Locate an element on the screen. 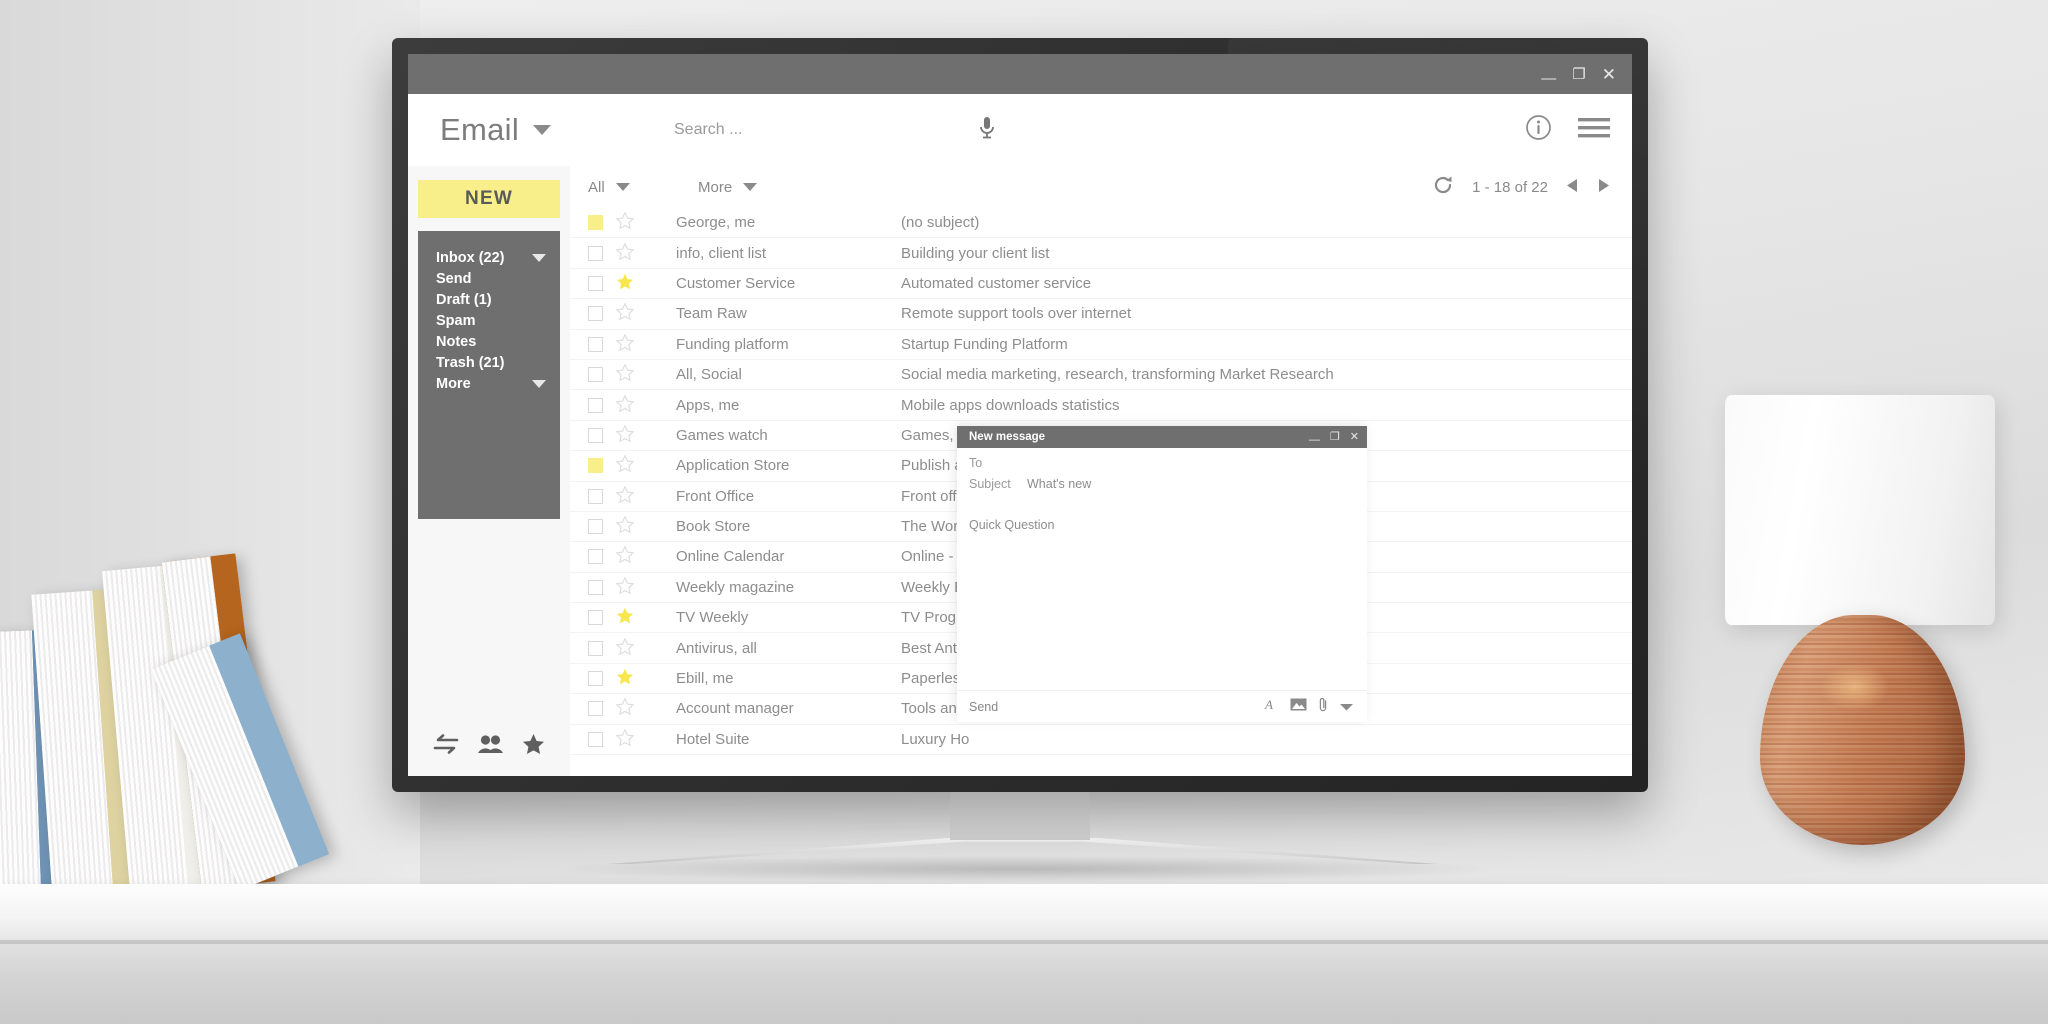  mail-row: Funding platform Startup Funding Platform is located at coordinates (1101, 345).